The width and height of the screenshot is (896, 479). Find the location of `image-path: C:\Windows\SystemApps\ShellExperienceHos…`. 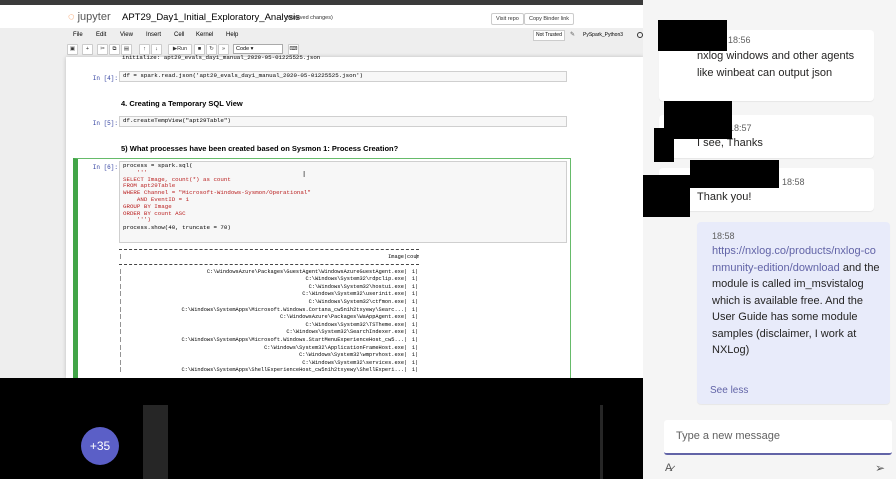

image-path: C:\Windows\SystemApps\ShellExperienceHos… is located at coordinates (292, 370).